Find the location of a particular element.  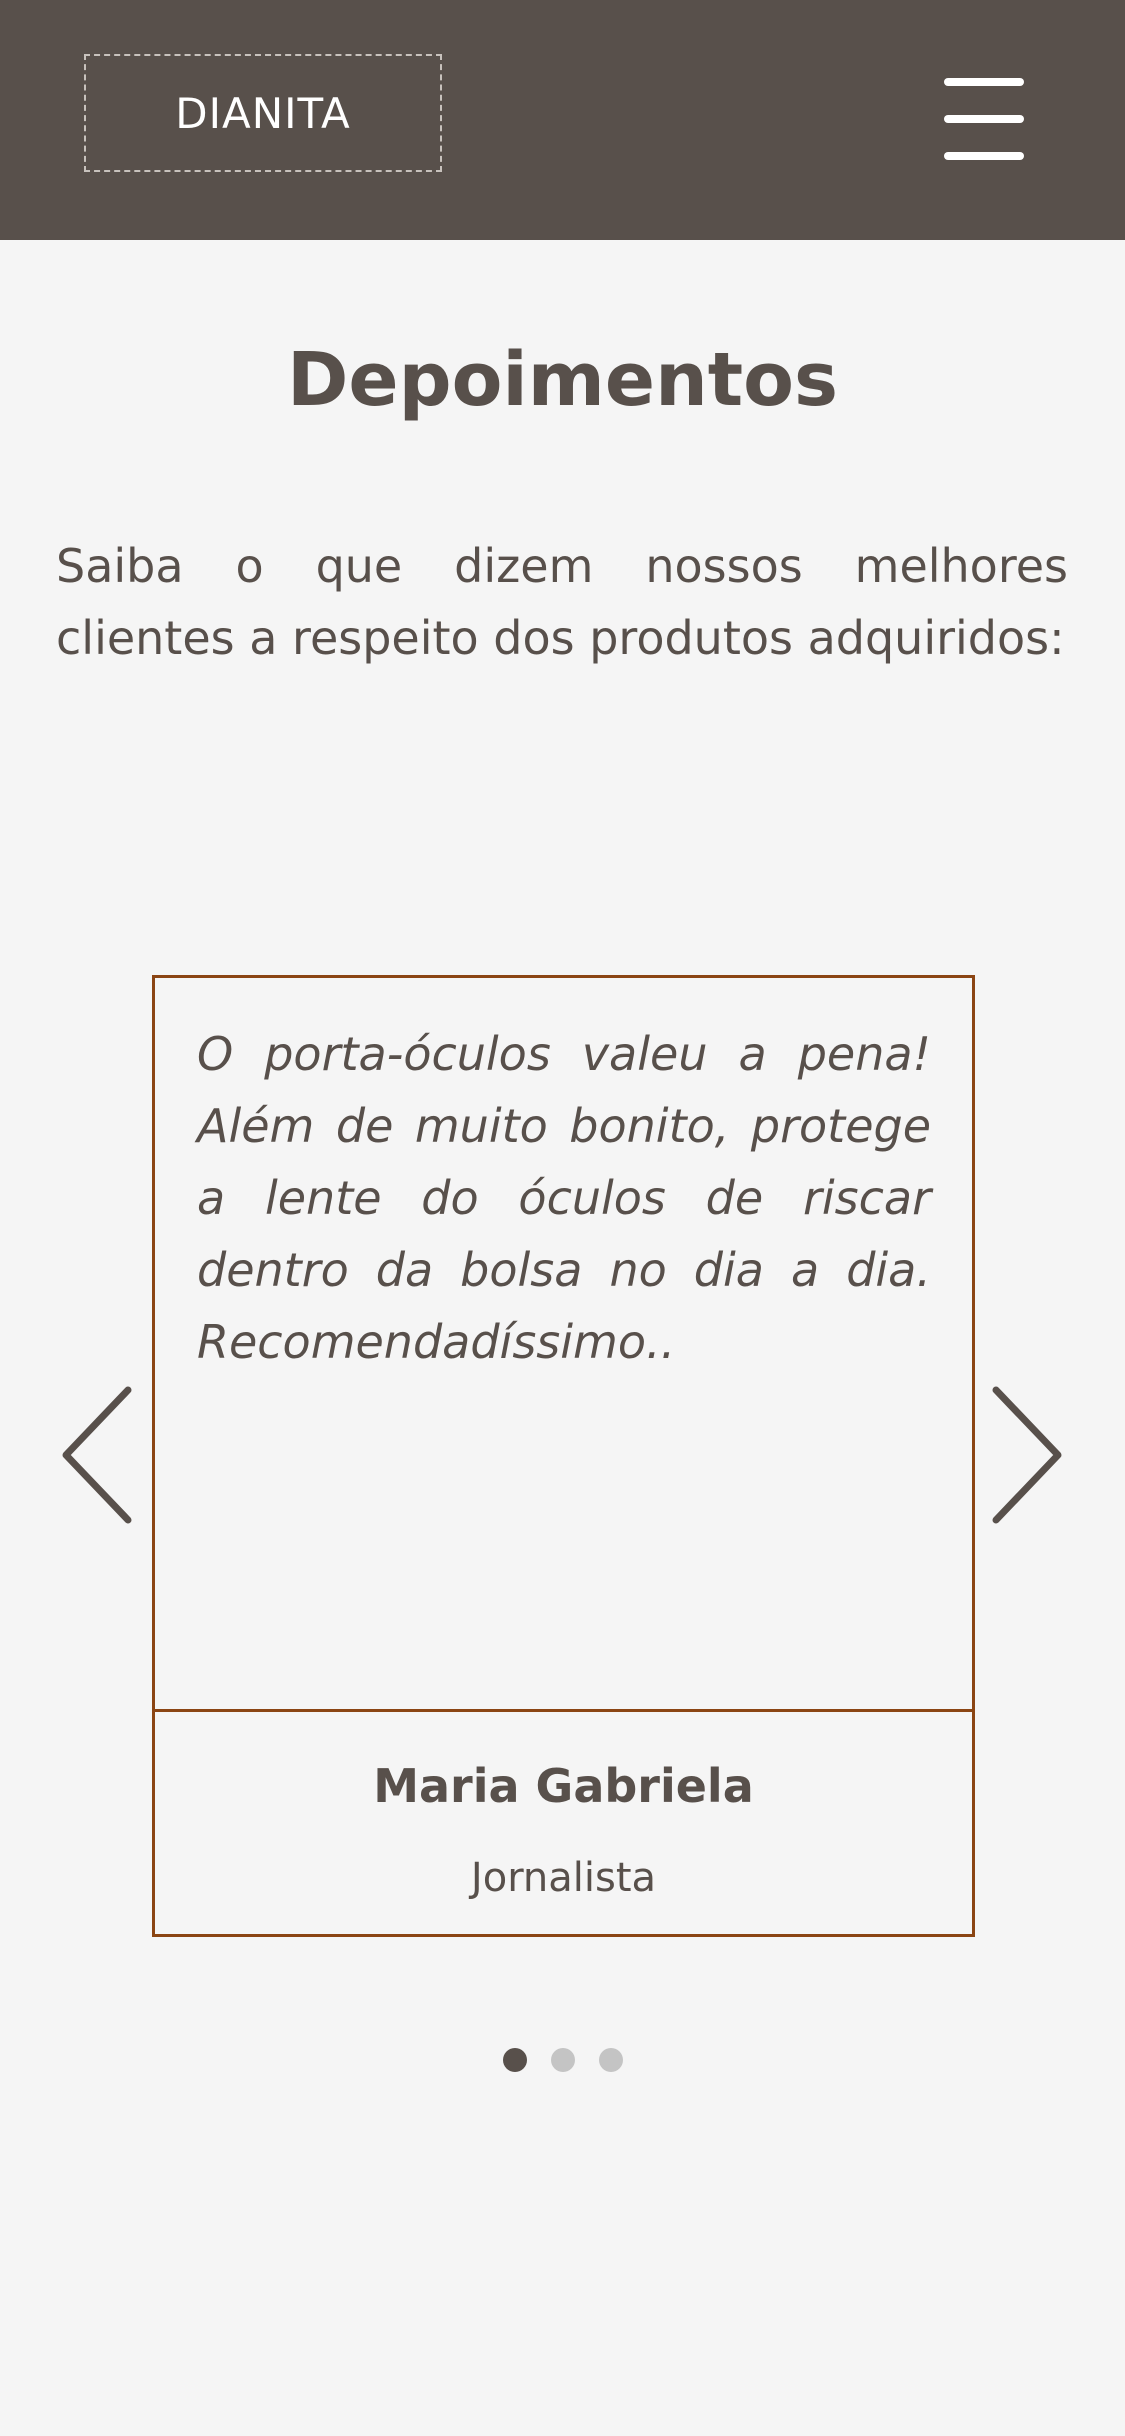

testimonial-role: Jornalista is located at coordinates (563, 1878).